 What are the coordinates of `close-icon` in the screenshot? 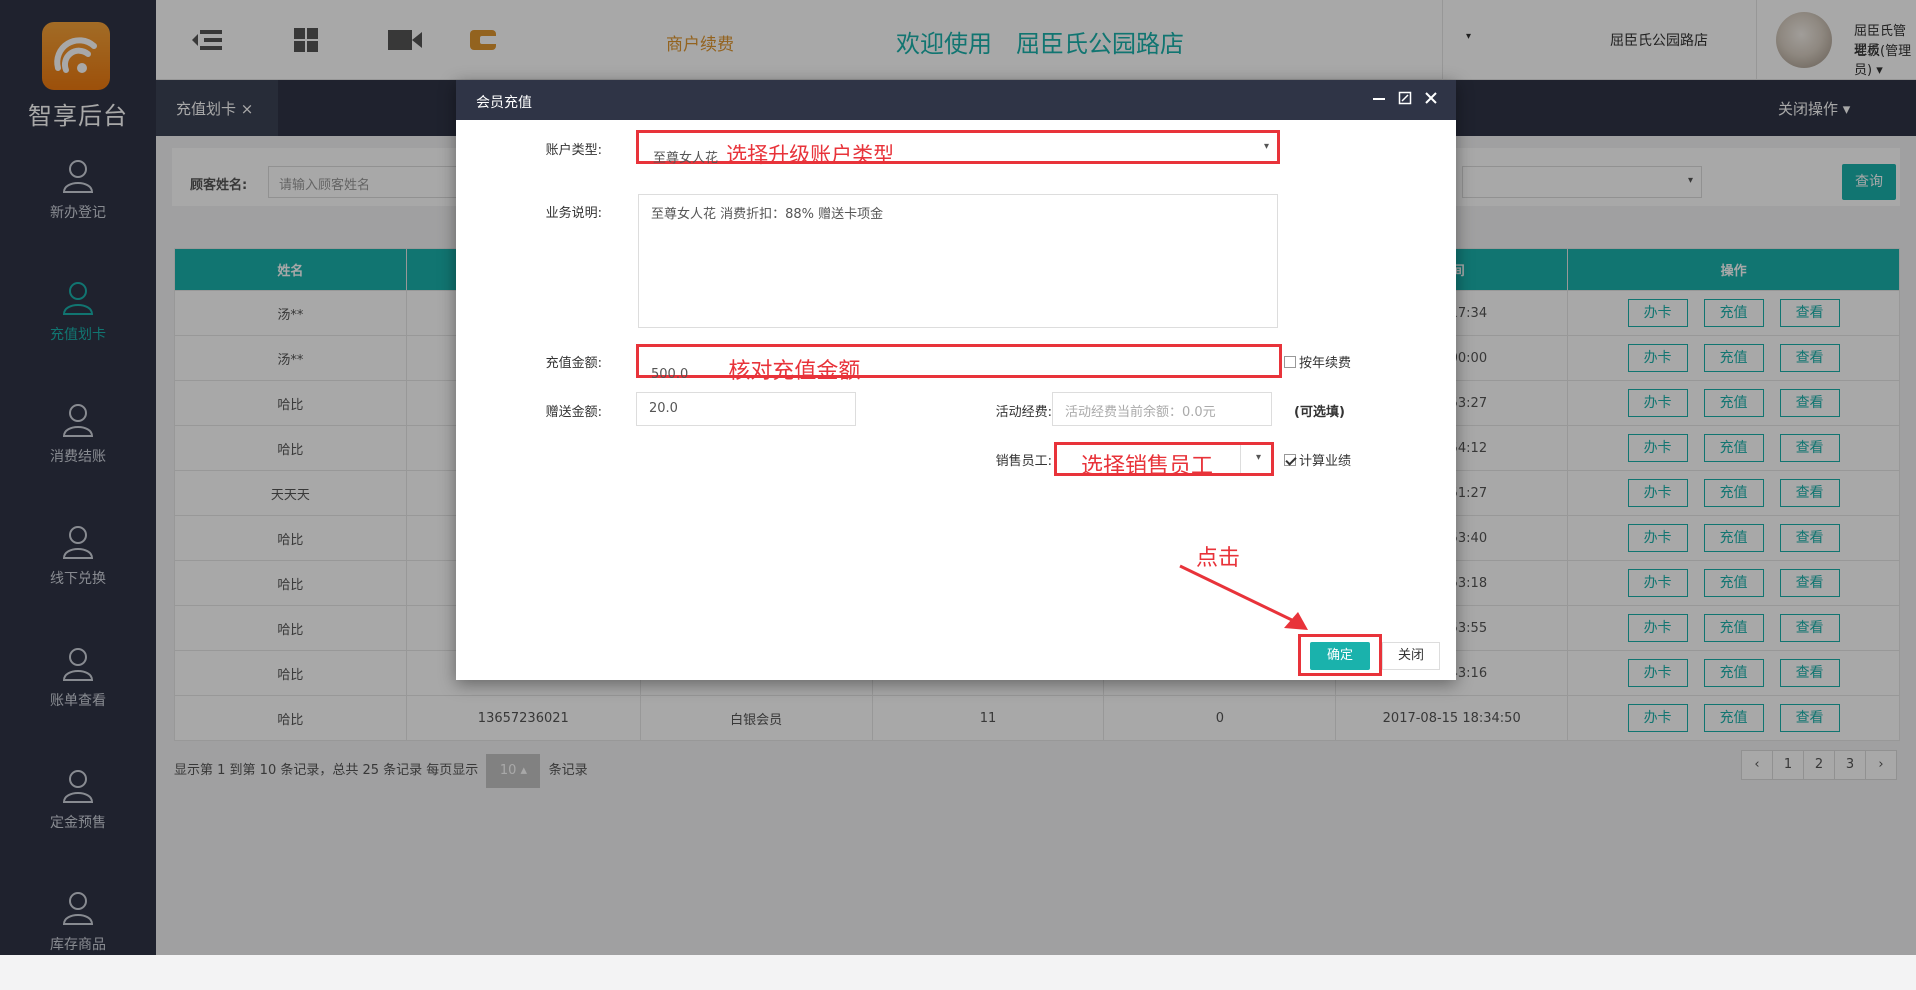 It's located at (1431, 100).